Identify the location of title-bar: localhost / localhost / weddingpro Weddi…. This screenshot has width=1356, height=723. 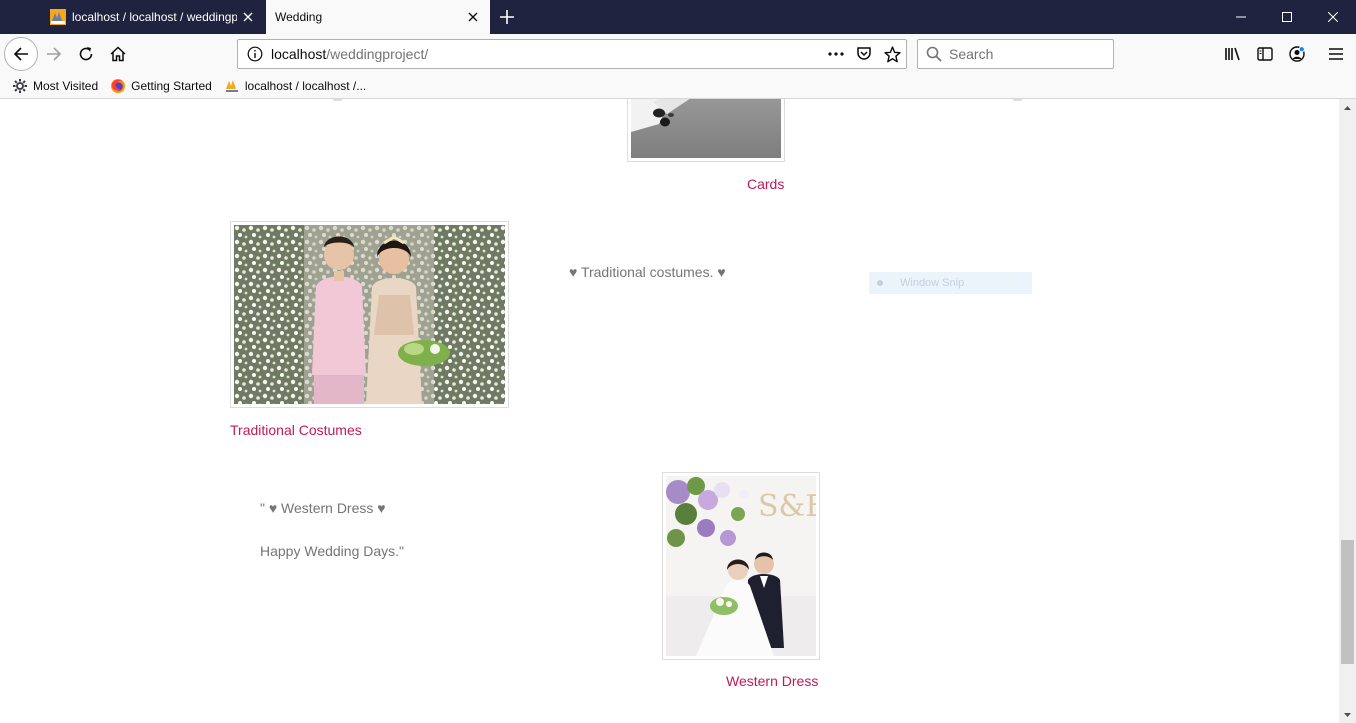
(678, 17).